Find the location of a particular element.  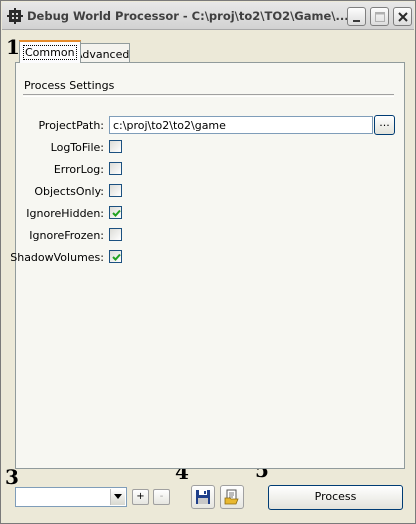

tab-common-label: Common is located at coordinates (50, 52).